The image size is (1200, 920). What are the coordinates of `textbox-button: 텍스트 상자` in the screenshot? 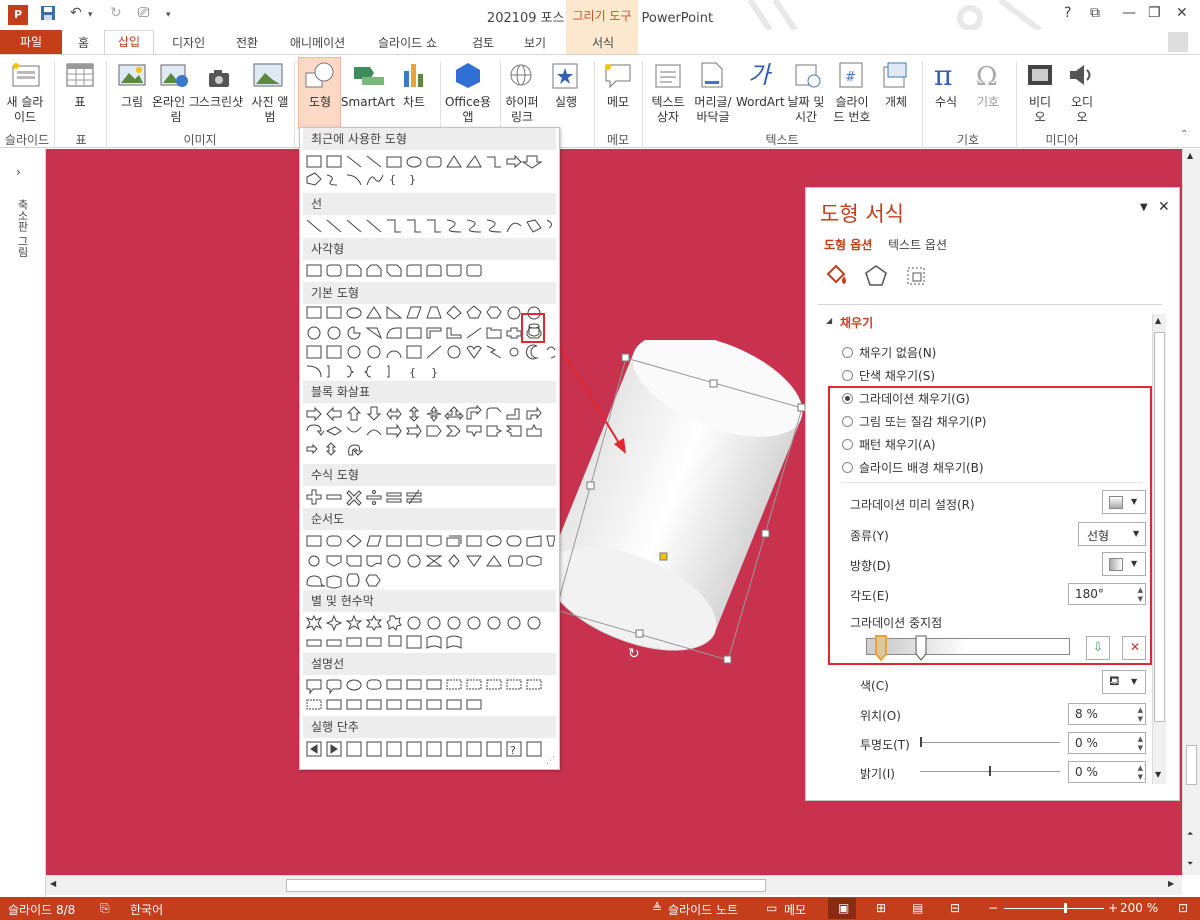 It's located at (668, 110).